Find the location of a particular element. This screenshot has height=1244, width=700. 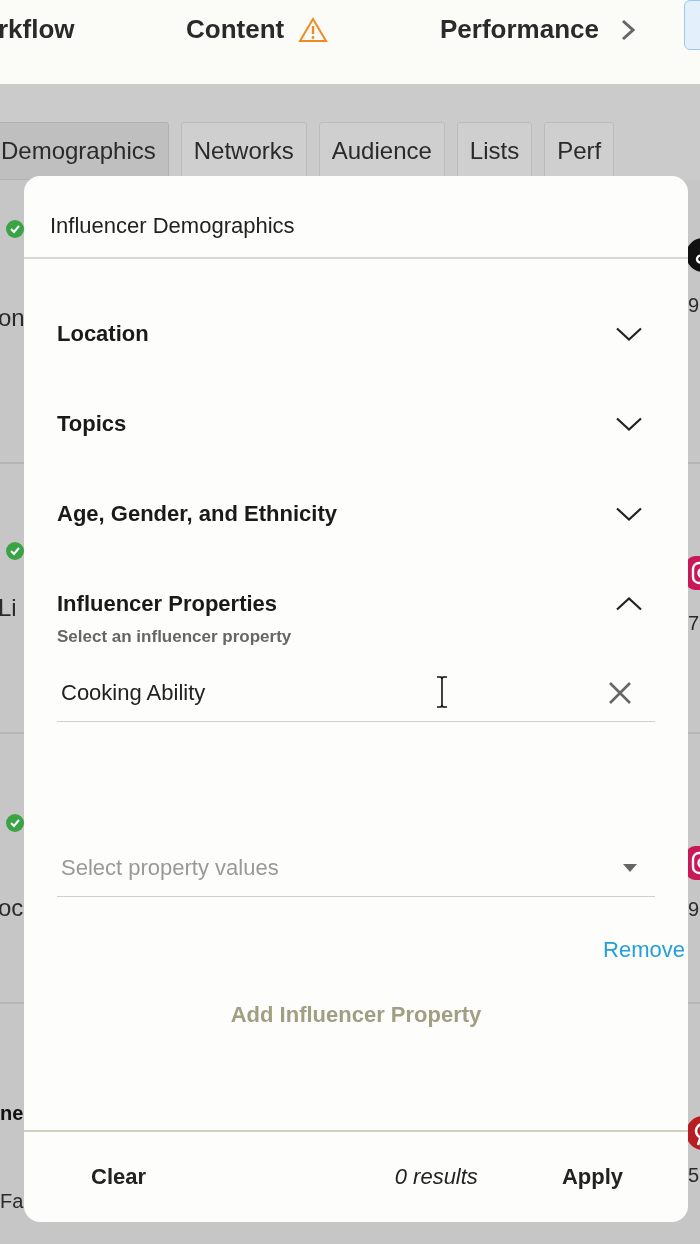

text-cursor-icon is located at coordinates (442, 692).